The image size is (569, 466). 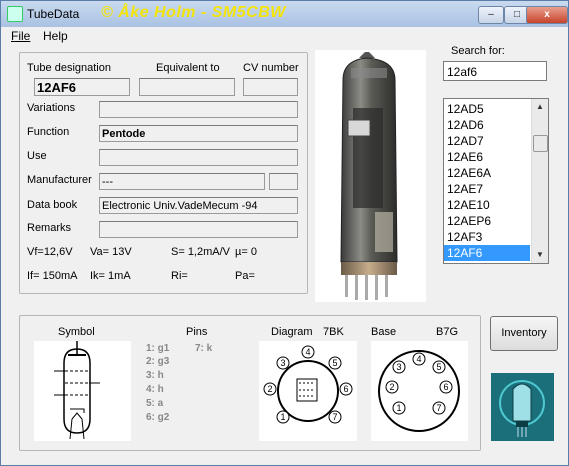 What do you see at coordinates (487, 109) in the screenshot?
I see `list-item: 12AD5` at bounding box center [487, 109].